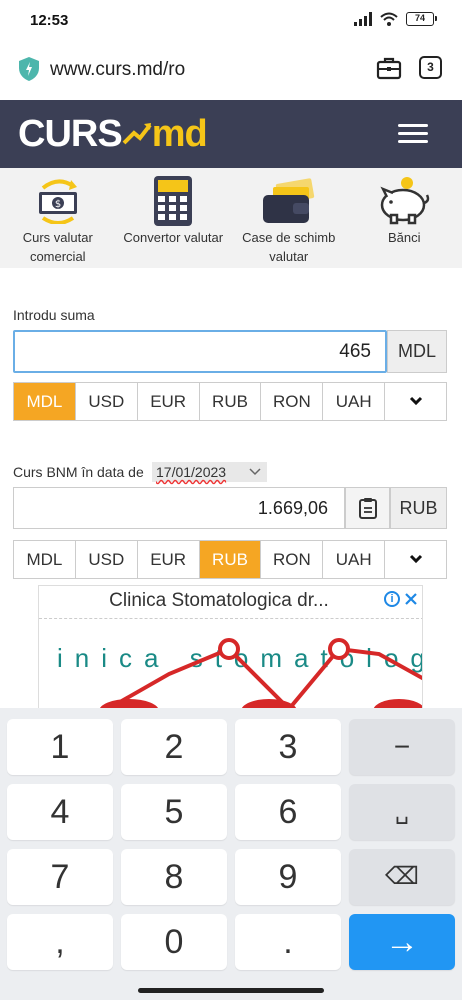 This screenshot has height=1000, width=462. I want to click on key-1: 1, so click(60, 747).